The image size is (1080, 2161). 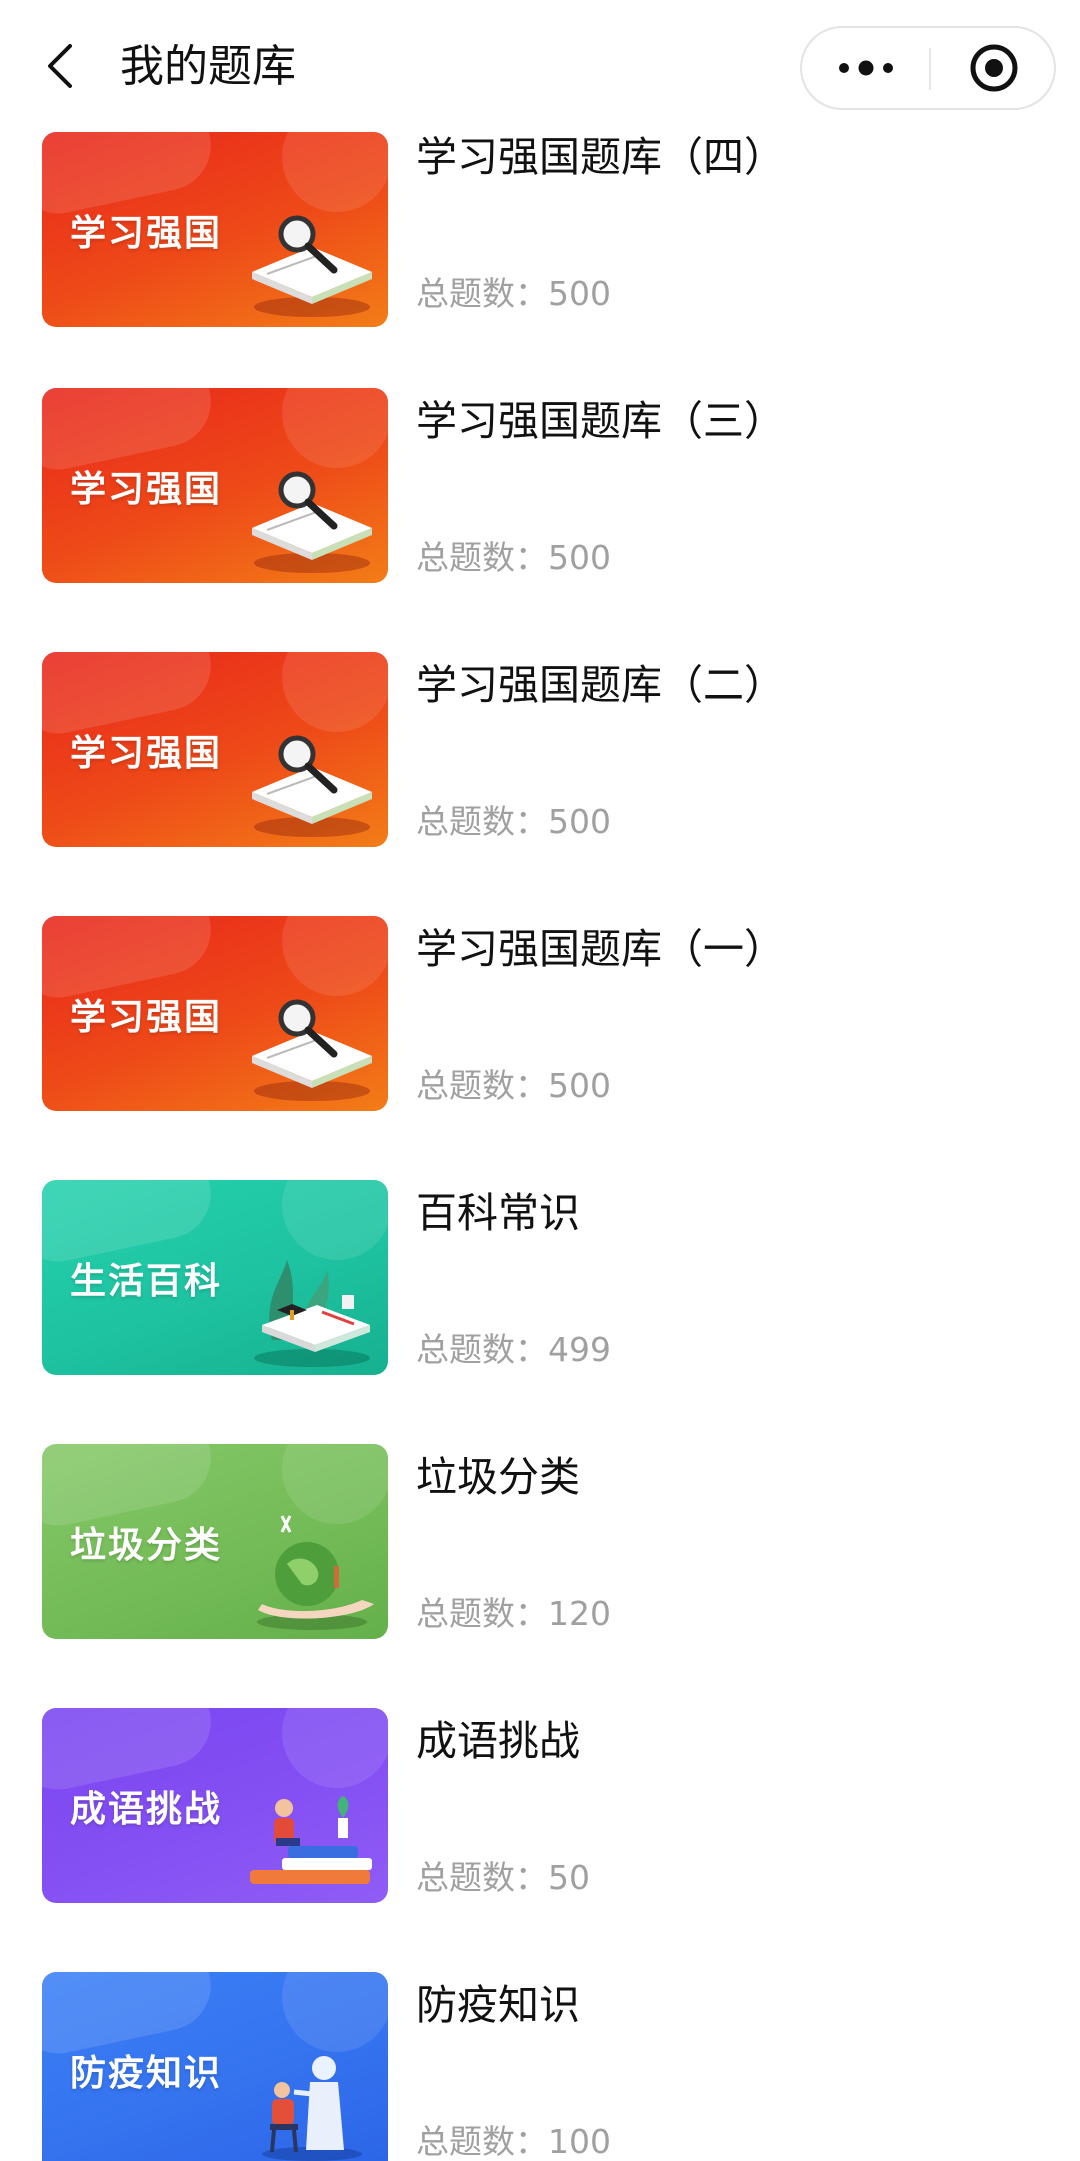 I want to click on chevron-left-icon, so click(x=60, y=66).